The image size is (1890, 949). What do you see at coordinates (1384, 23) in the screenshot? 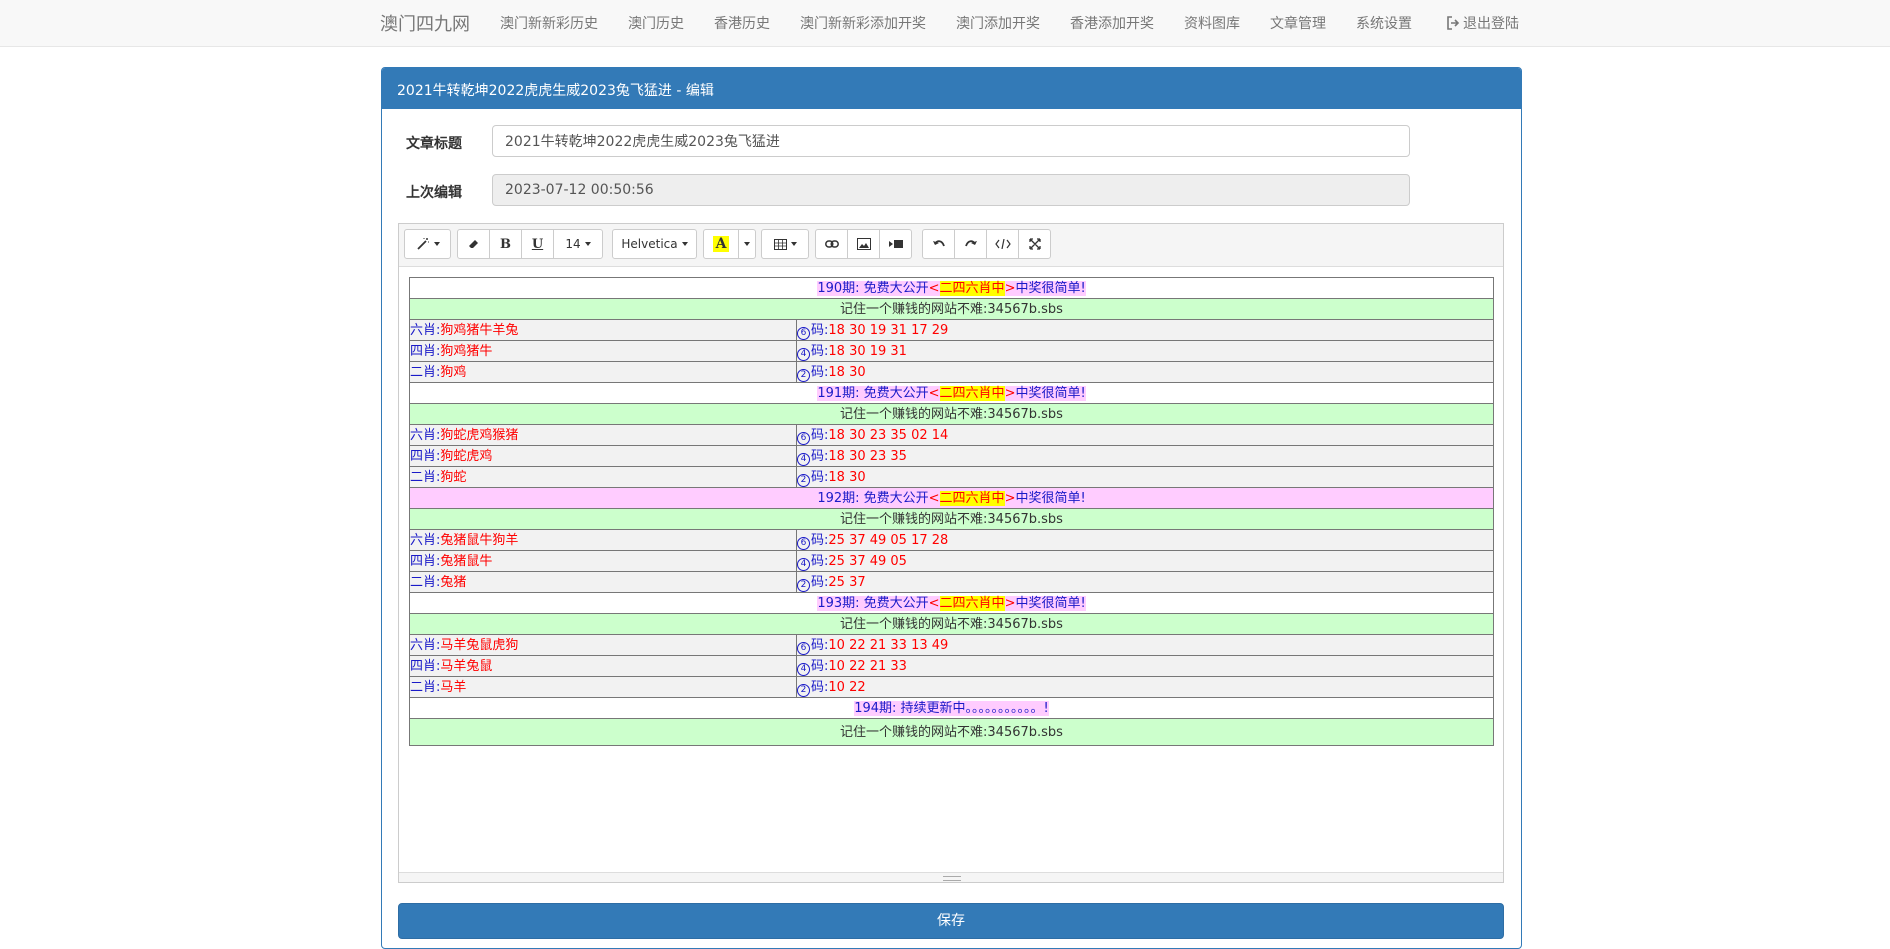
I see `nav-settings: 系统设置` at bounding box center [1384, 23].